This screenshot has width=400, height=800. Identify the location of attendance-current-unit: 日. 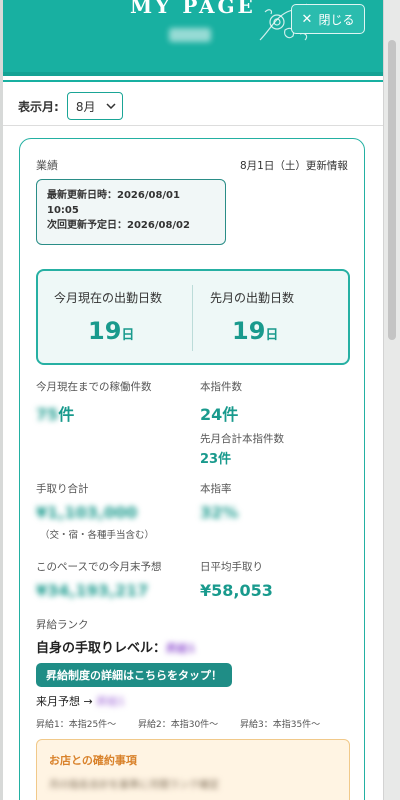
(128, 335).